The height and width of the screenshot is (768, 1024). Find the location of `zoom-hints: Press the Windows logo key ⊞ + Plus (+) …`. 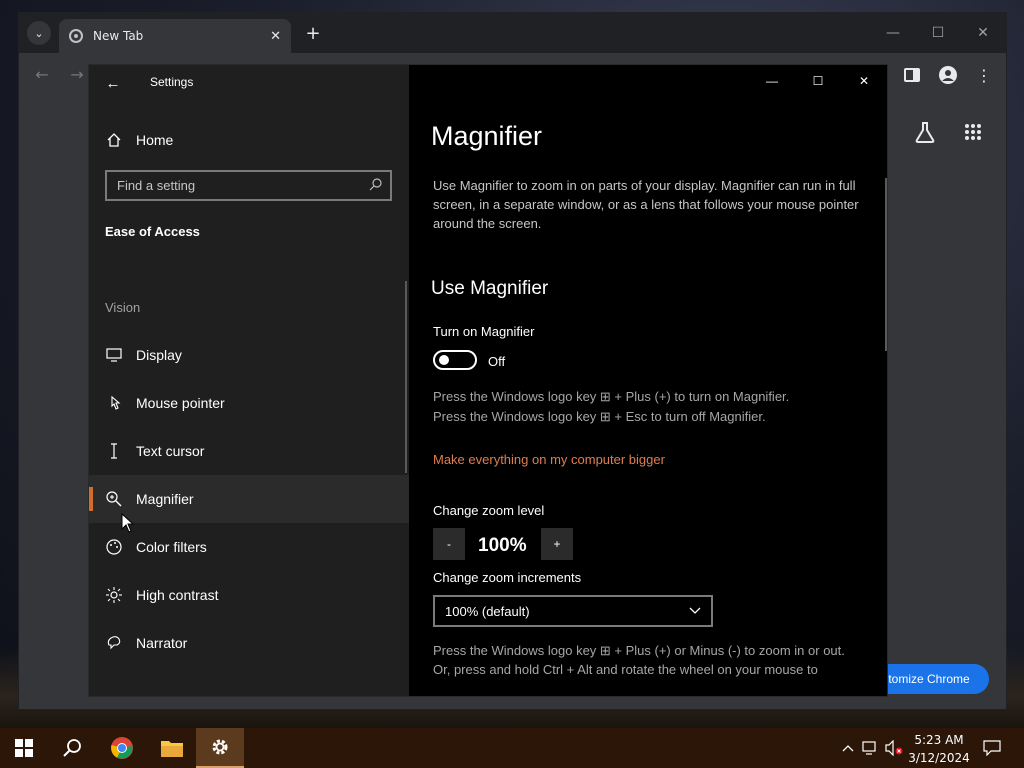

zoom-hints: Press the Windows logo key ⊞ + Plus (+) … is located at coordinates (648, 660).